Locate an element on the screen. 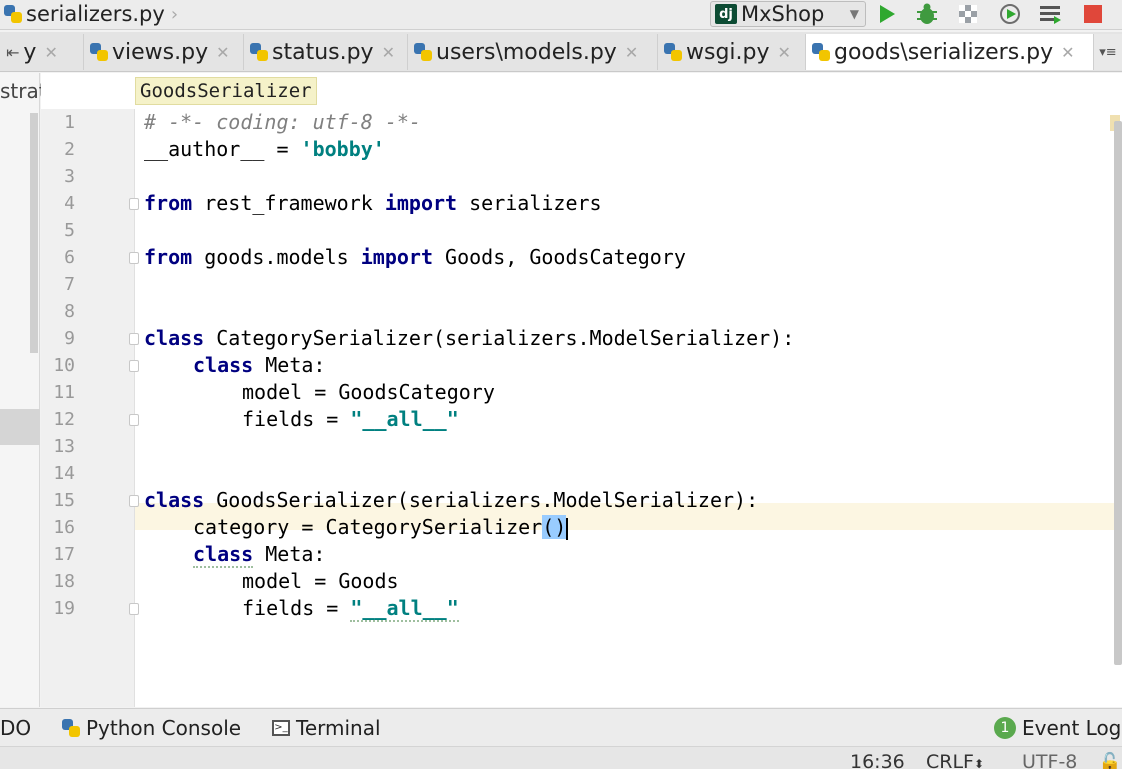 The image size is (1122, 769). code-token: model = GoodsCategory is located at coordinates (368, 392).